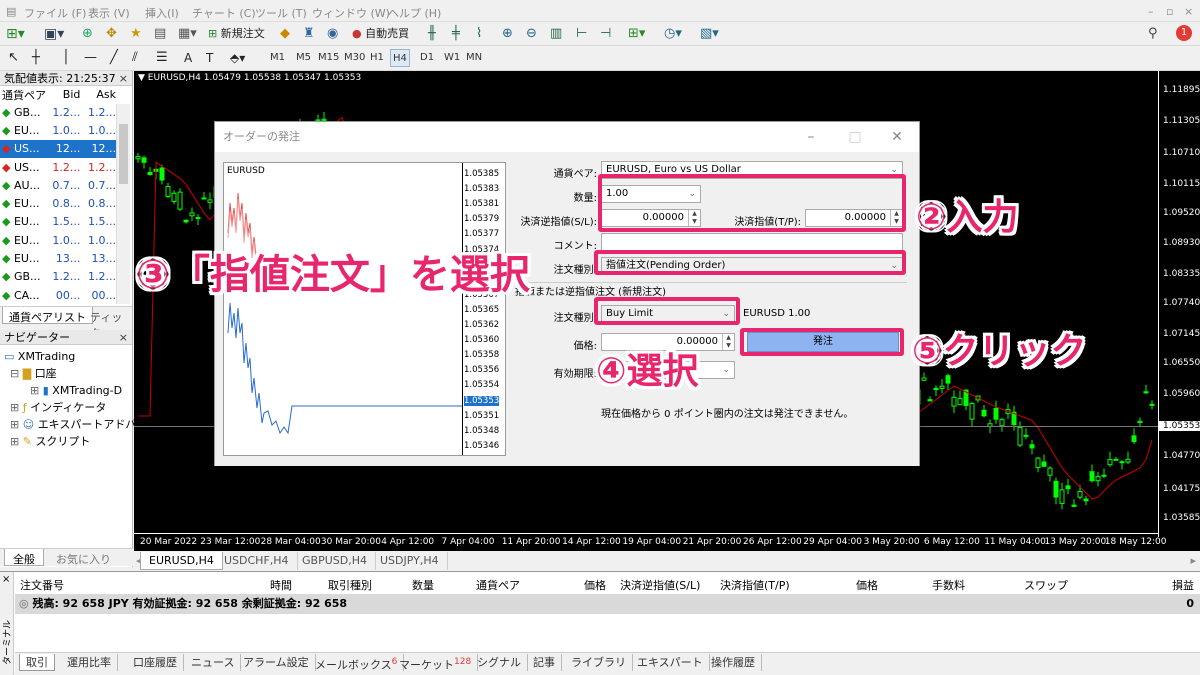 The image size is (1200, 675). What do you see at coordinates (498, 585) in the screenshot?
I see `col-symbol: 通貨ペア` at bounding box center [498, 585].